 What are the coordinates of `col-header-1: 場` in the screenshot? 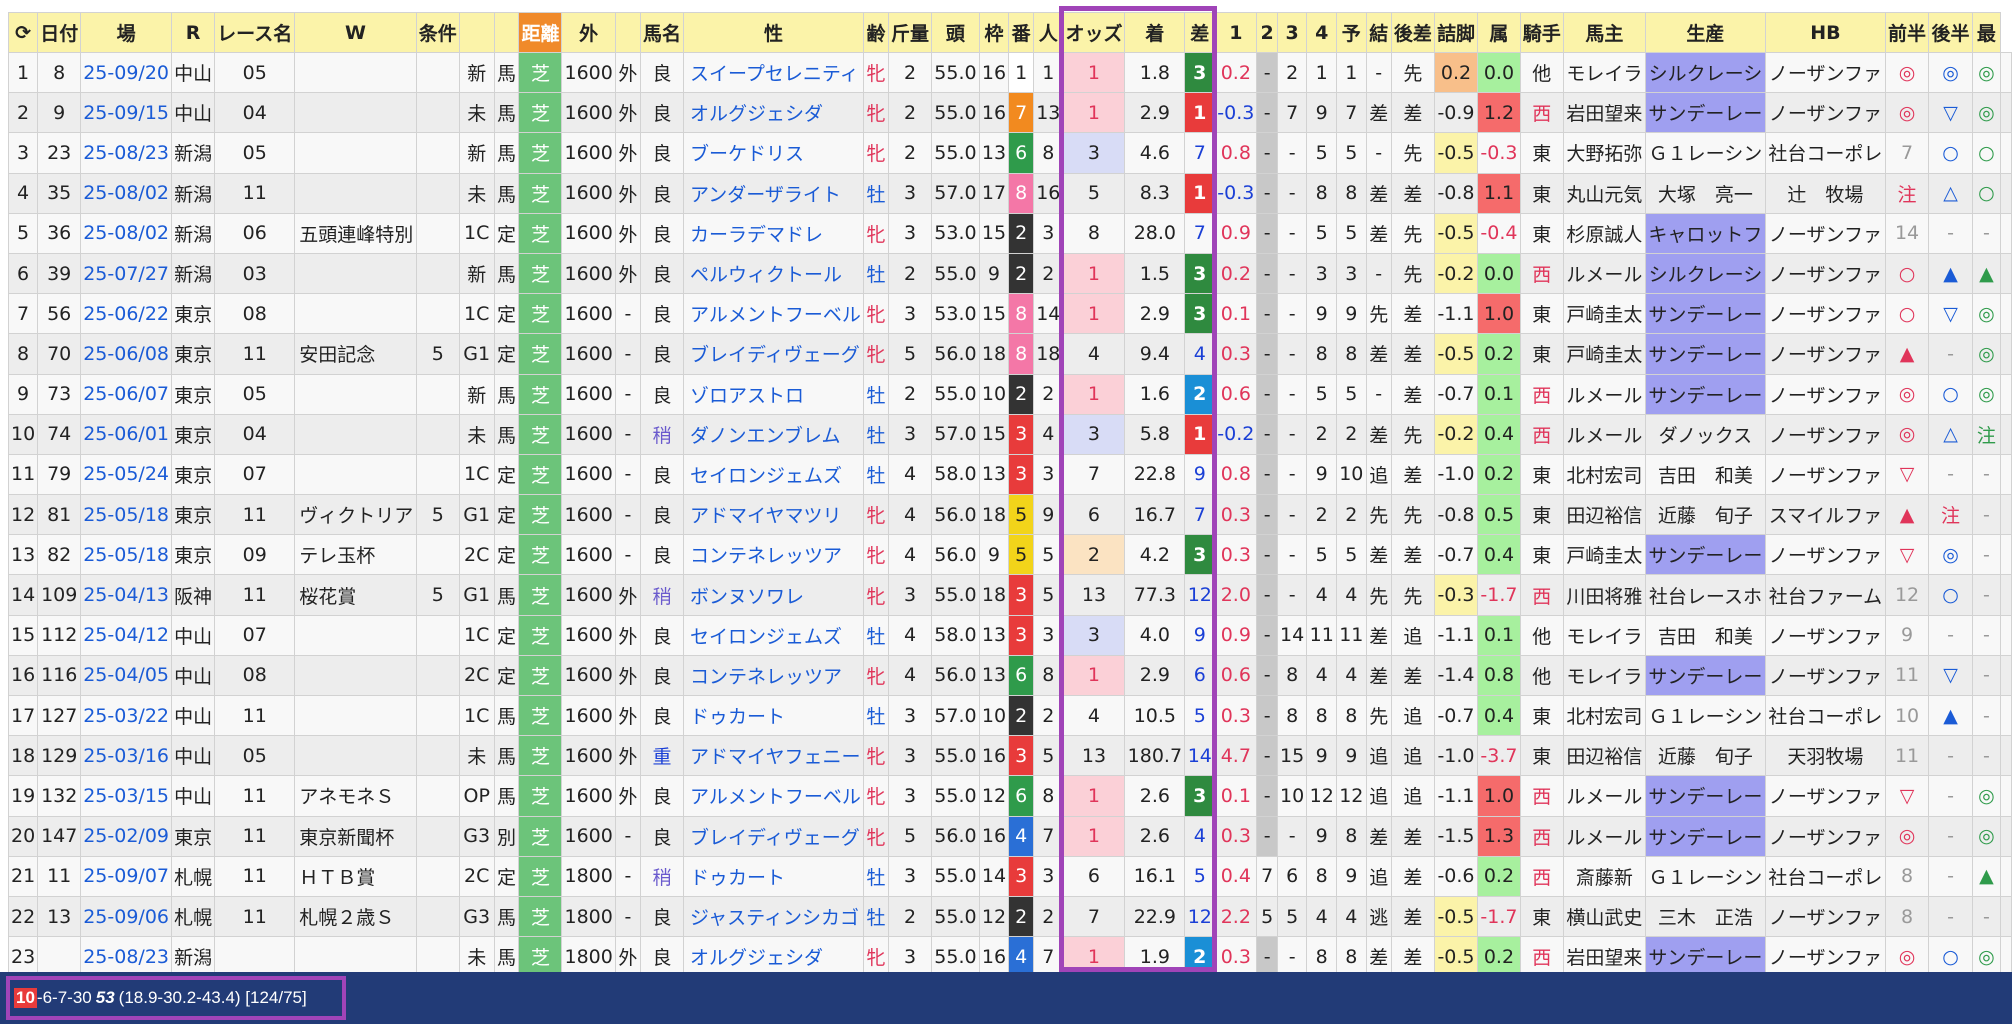 It's located at (126, 32).